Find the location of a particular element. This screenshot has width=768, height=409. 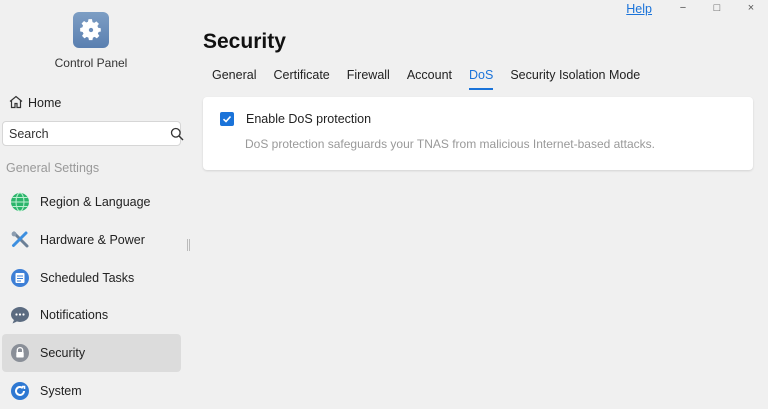

sidebar-item-label: Hardware & Power is located at coordinates (92, 240).